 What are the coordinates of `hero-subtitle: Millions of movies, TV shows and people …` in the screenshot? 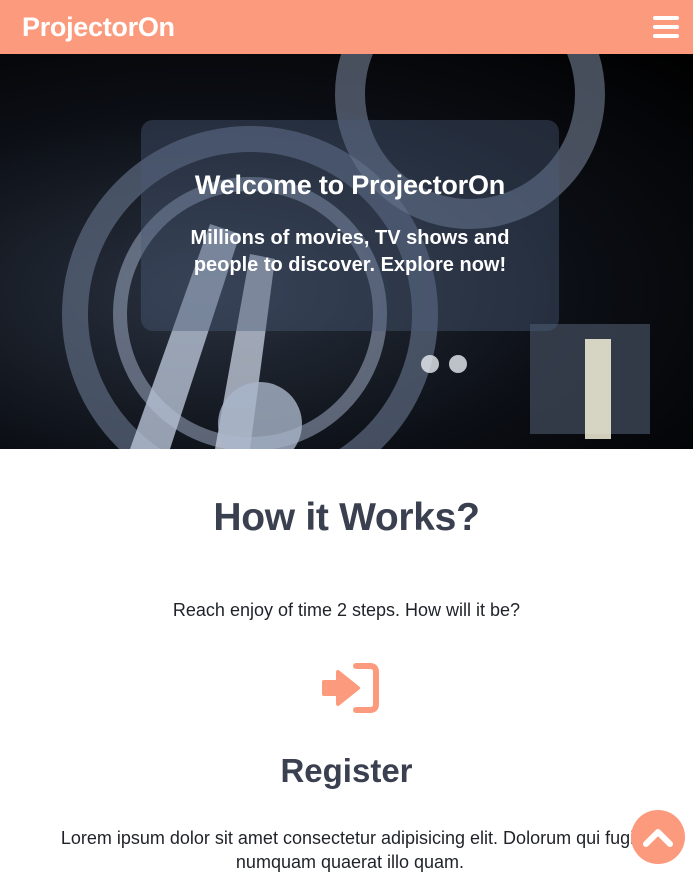 It's located at (350, 251).